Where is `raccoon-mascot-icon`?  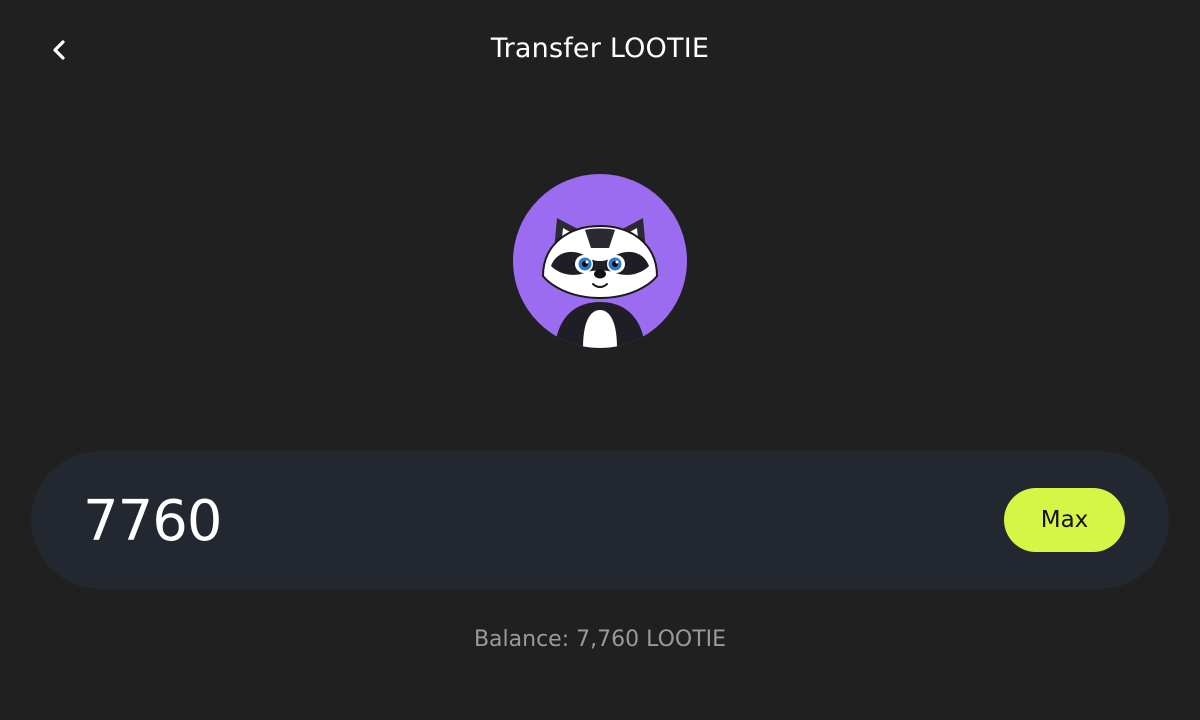
raccoon-mascot-icon is located at coordinates (600, 283).